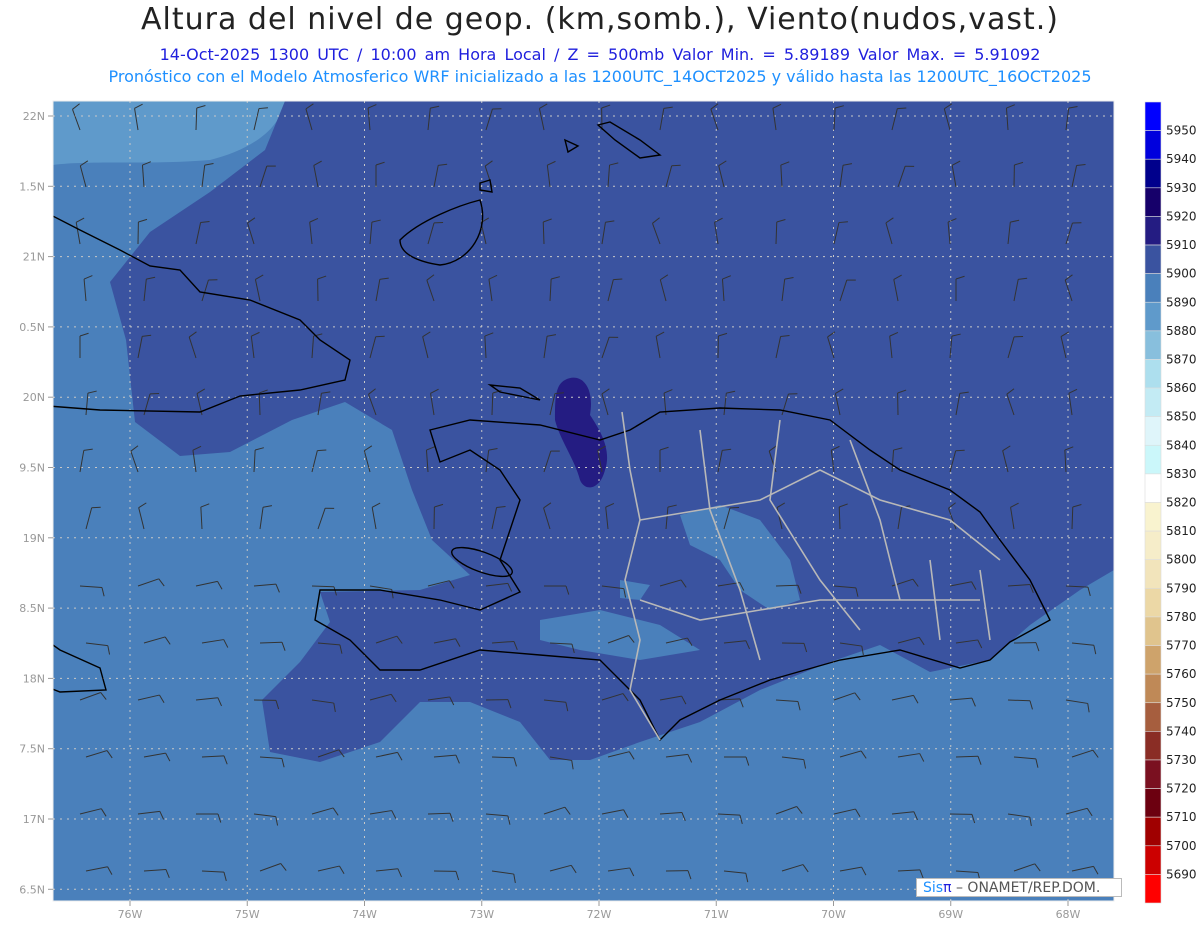 The image size is (1200, 927). Describe the element at coordinates (1181, 417) in the screenshot. I see `colorbar-label: 5850` at that location.